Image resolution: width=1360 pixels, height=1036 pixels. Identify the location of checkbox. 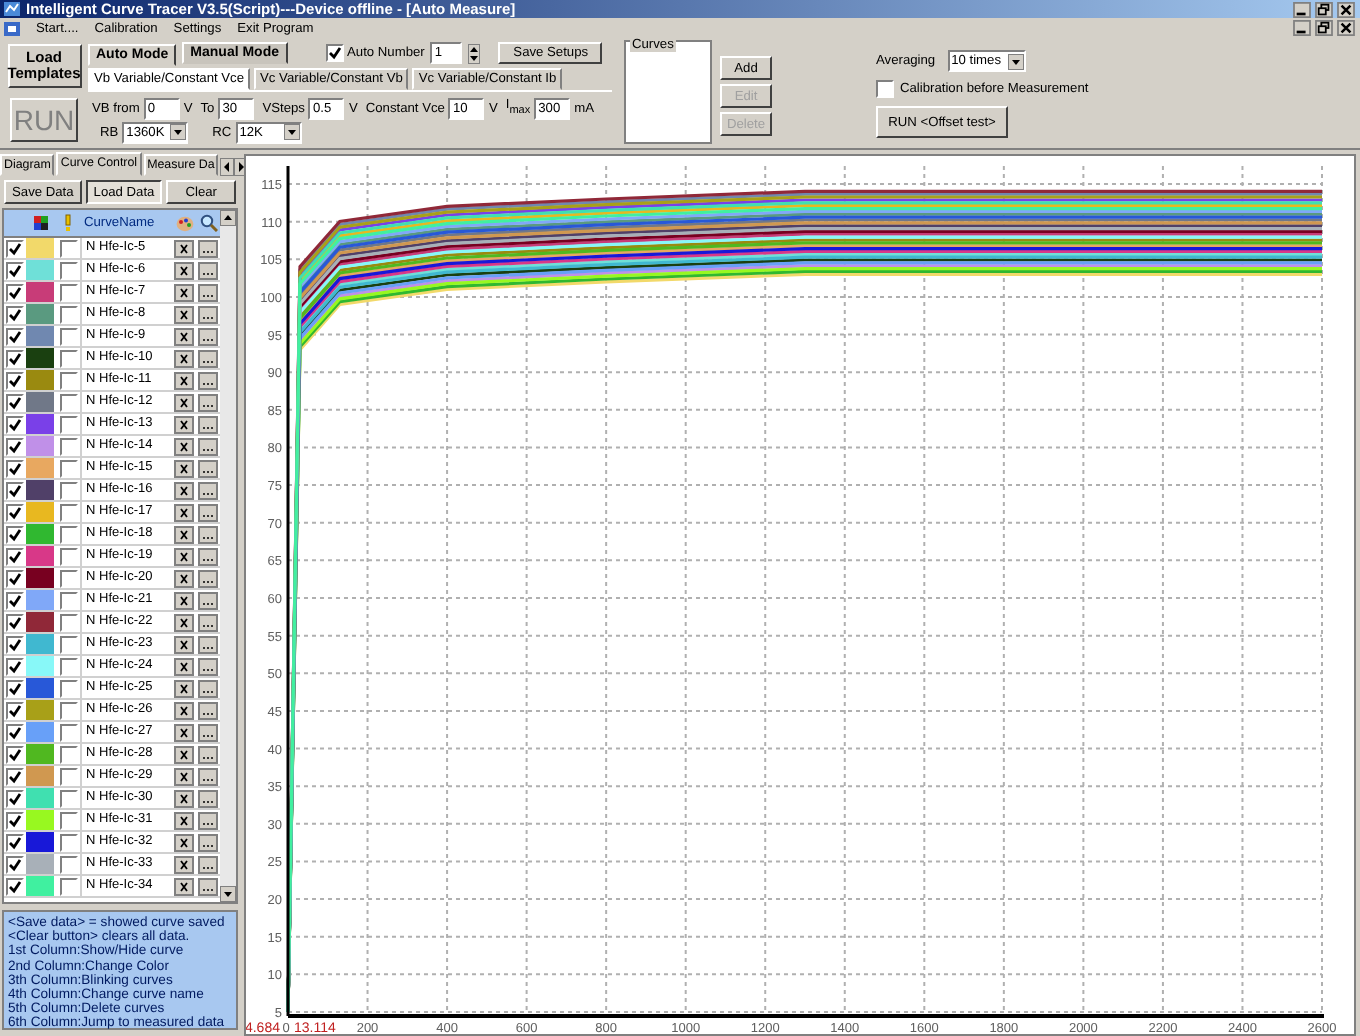
(334, 53).